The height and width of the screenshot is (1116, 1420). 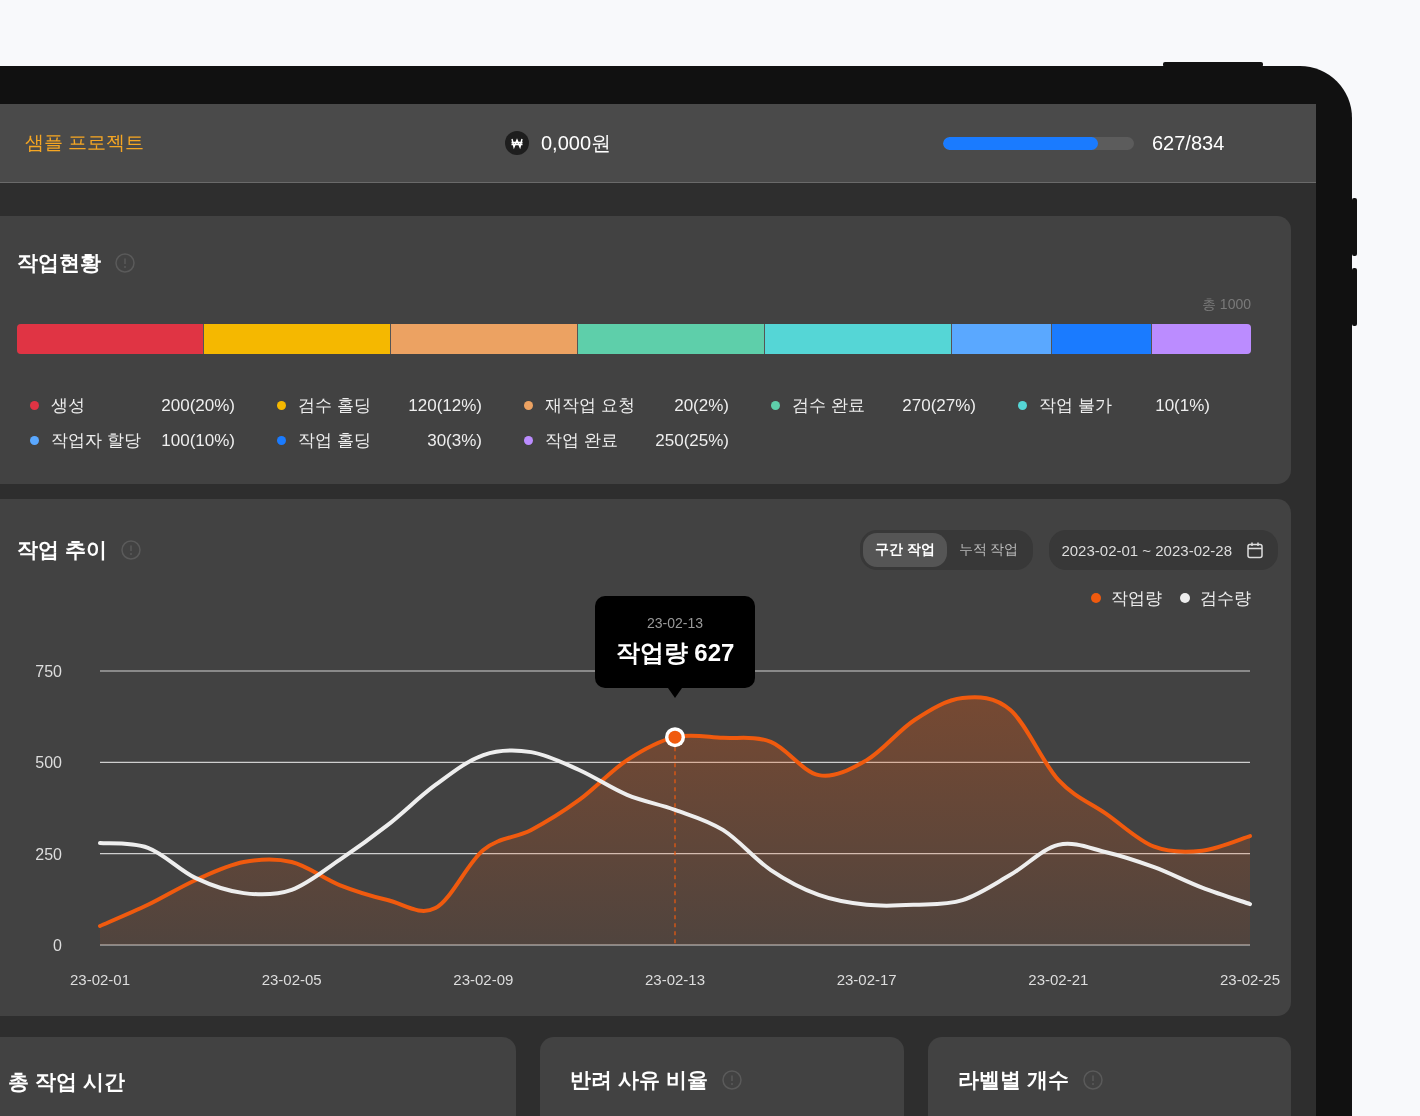 What do you see at coordinates (1255, 550) in the screenshot?
I see `calendar-icon` at bounding box center [1255, 550].